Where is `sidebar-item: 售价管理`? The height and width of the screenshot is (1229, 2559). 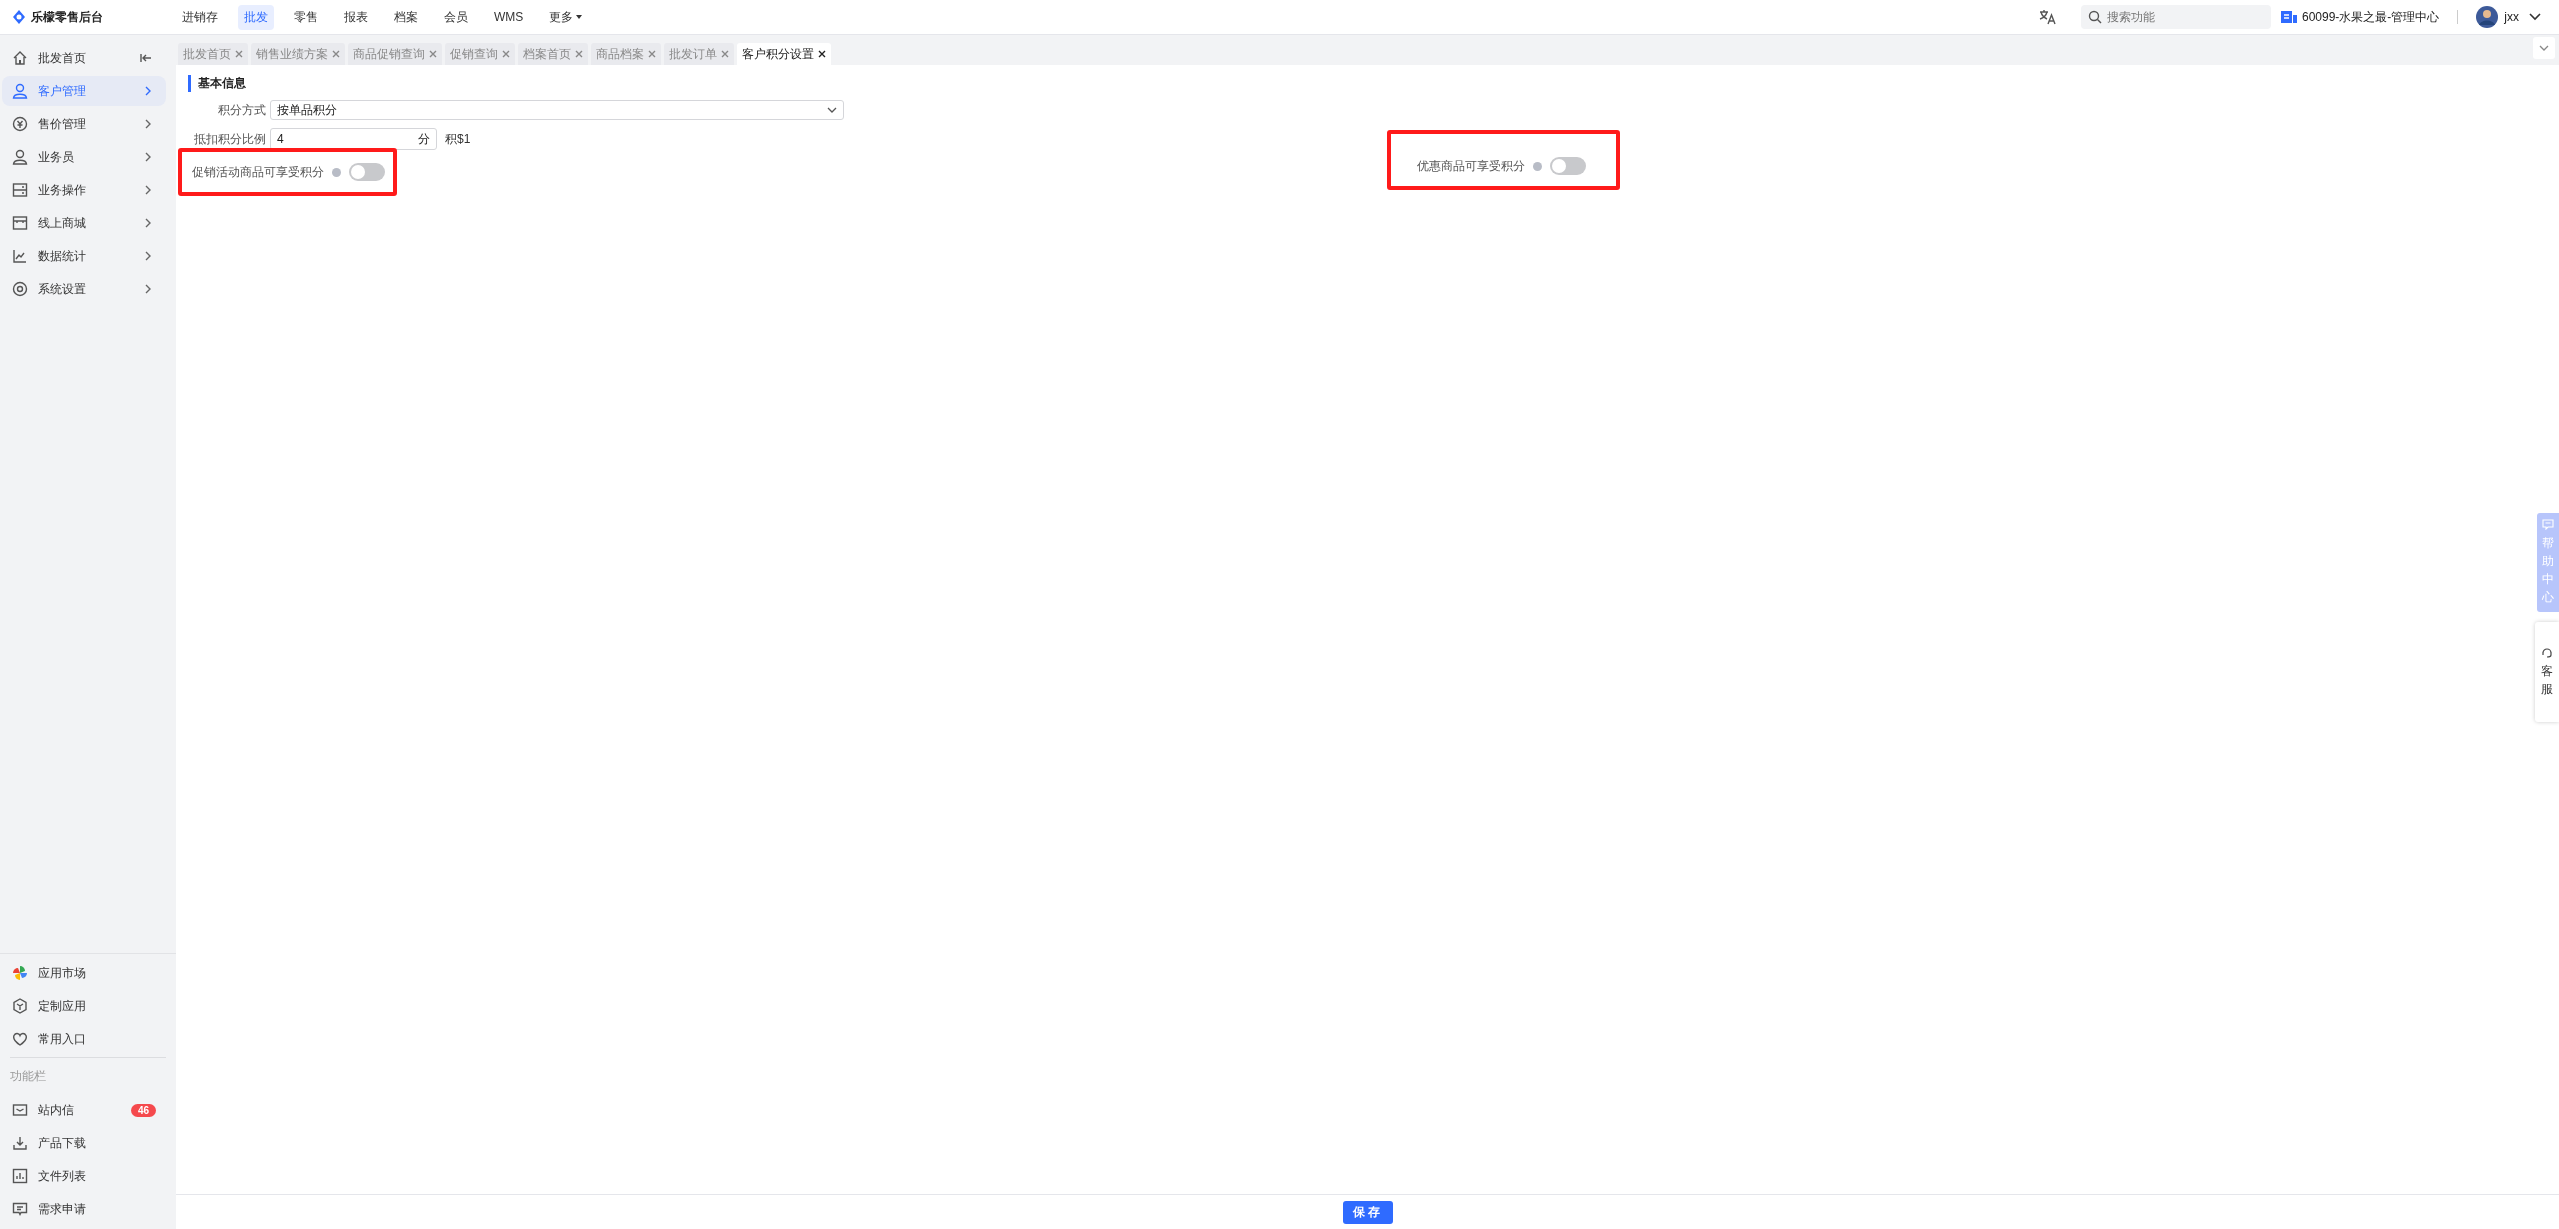
sidebar-item: 售价管理 is located at coordinates (84, 124).